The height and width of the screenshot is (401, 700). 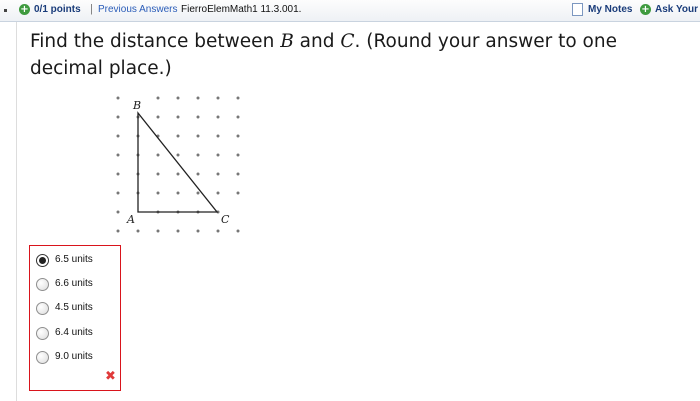 What do you see at coordinates (42, 260) in the screenshot?
I see `radio-selected` at bounding box center [42, 260].